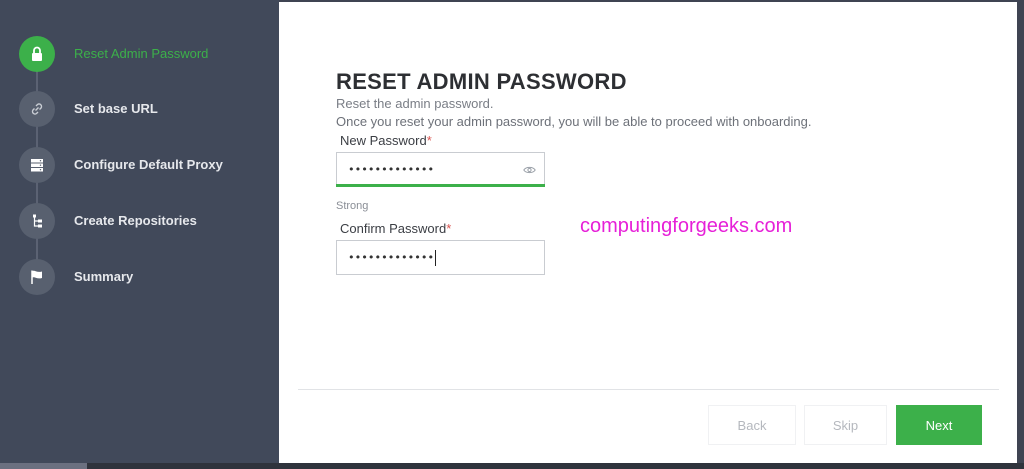 Image resolution: width=1024 pixels, height=469 pixels. What do you see at coordinates (148, 164) in the screenshot?
I see `step-label: Configure Default Proxy` at bounding box center [148, 164].